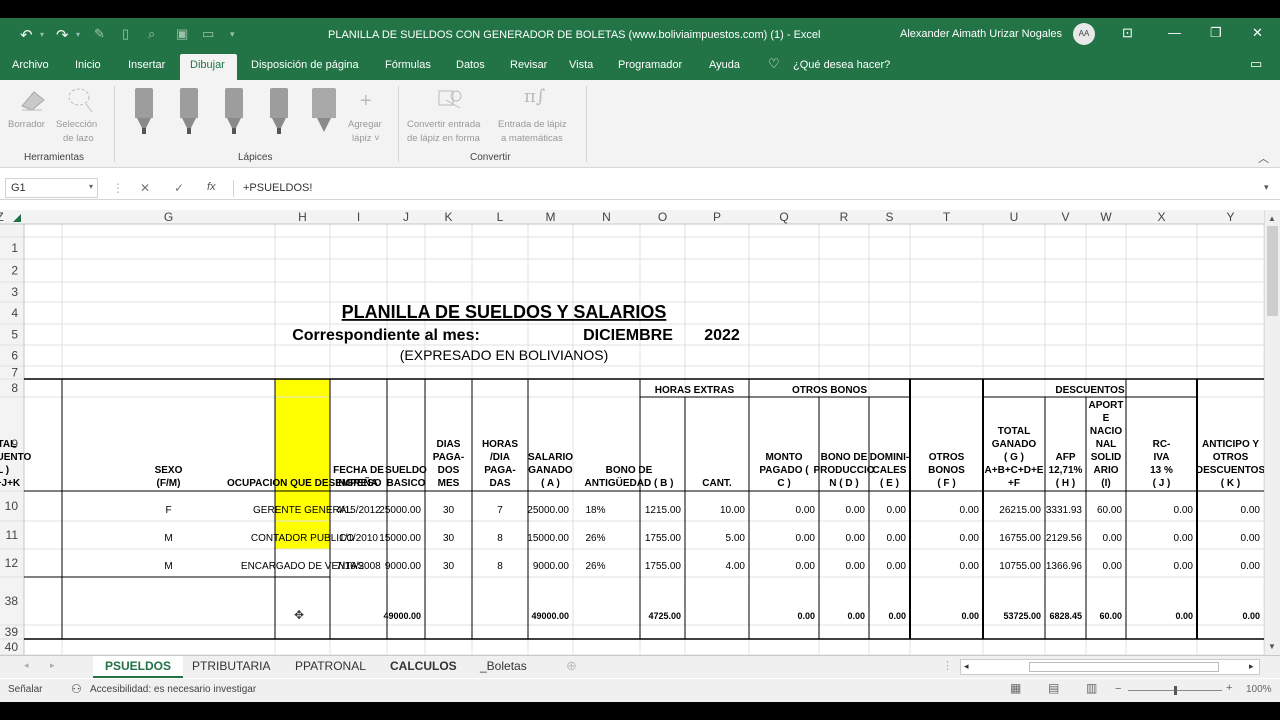  I want to click on comments-icon: ▭, so click(1256, 64).